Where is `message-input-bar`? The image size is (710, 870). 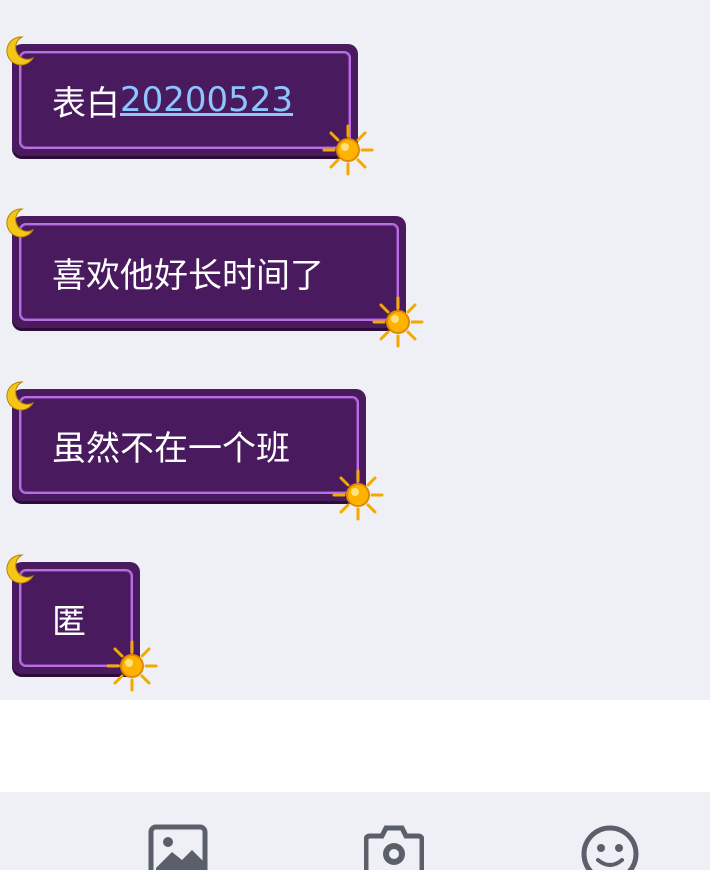
message-input-bar is located at coordinates (355, 746).